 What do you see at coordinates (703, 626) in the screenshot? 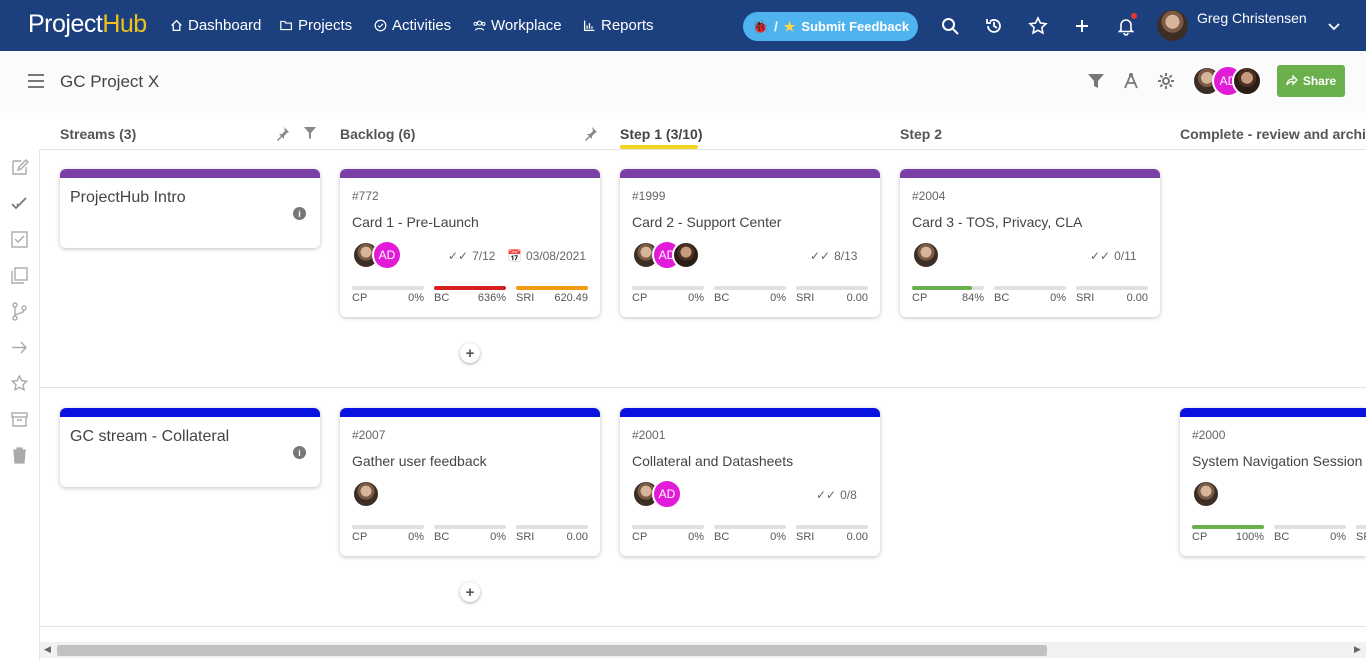
I see `row-divider` at bounding box center [703, 626].